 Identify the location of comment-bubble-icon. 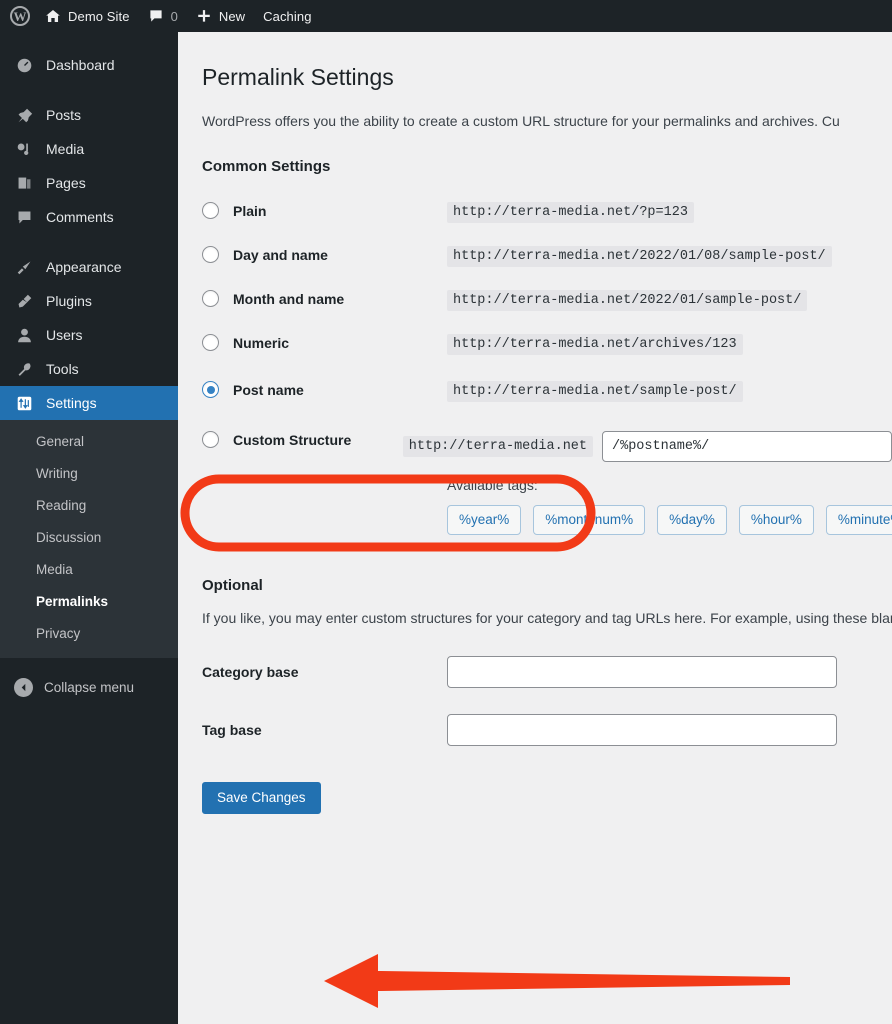
(156, 16).